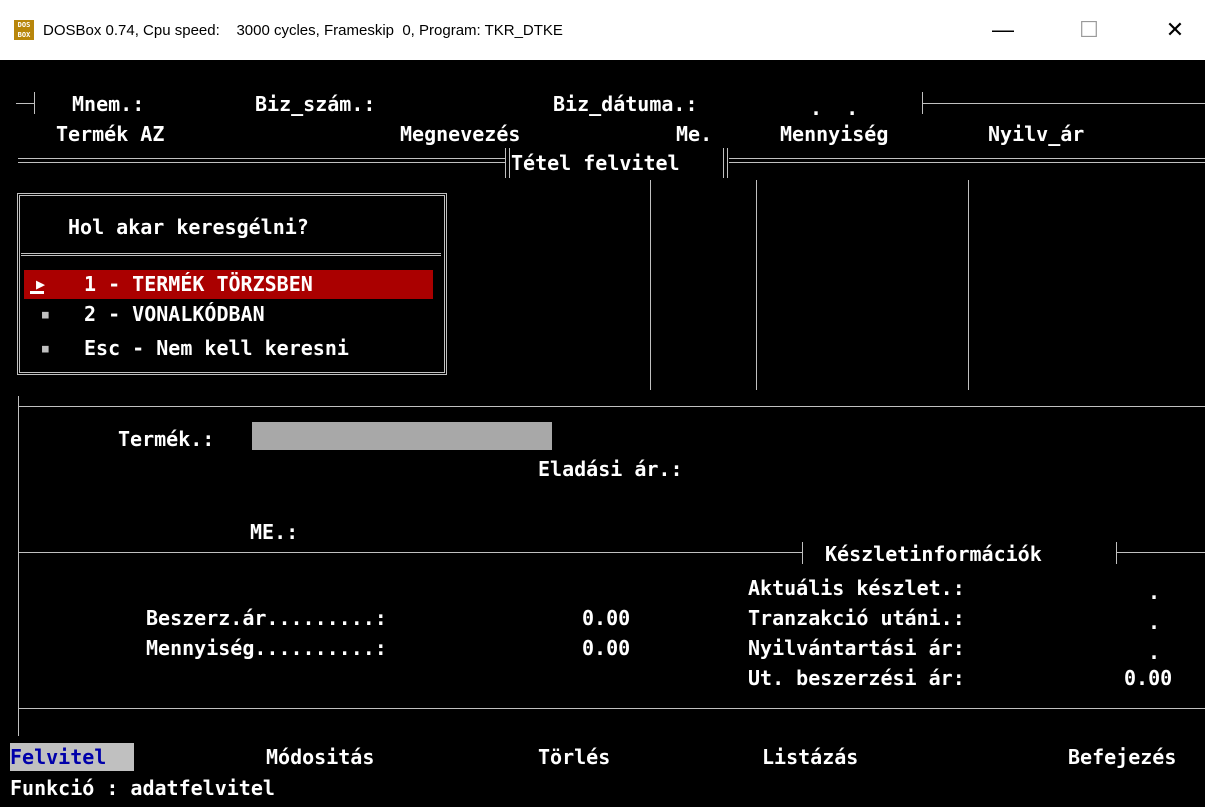 Image resolution: width=1205 pixels, height=807 pixels. I want to click on date-value: . ., so click(834, 108).